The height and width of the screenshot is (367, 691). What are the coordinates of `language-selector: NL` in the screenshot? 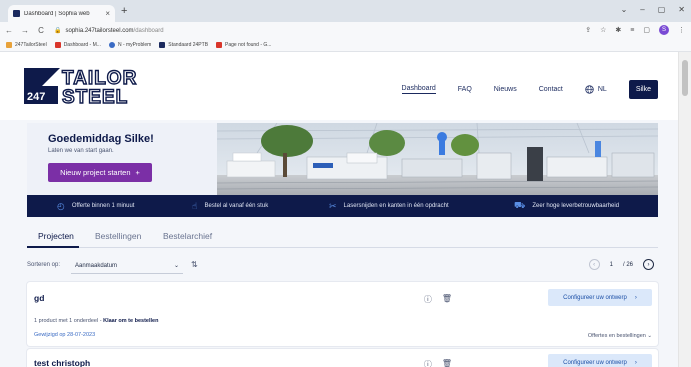 It's located at (596, 89).